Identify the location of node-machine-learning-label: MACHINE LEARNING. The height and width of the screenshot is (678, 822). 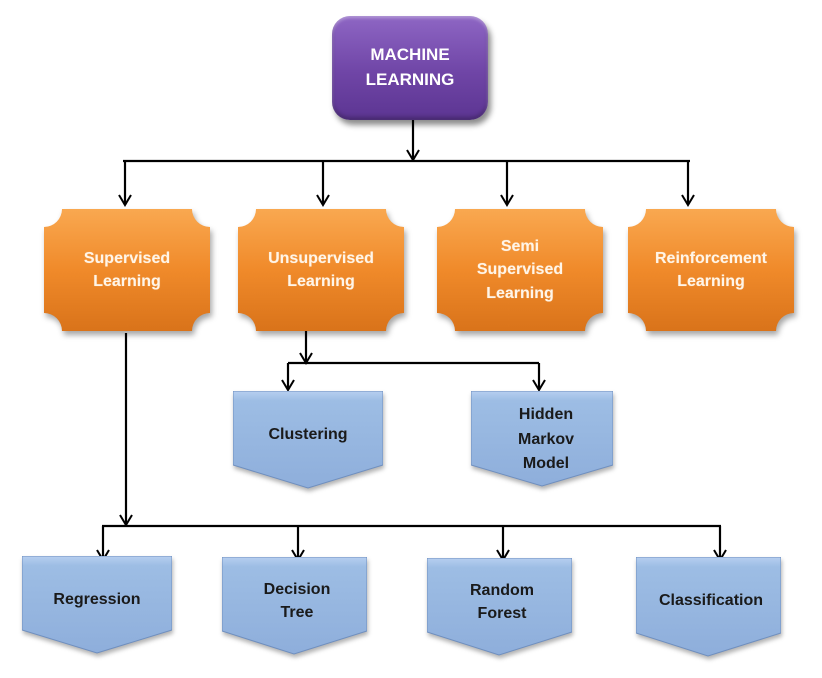
(410, 67).